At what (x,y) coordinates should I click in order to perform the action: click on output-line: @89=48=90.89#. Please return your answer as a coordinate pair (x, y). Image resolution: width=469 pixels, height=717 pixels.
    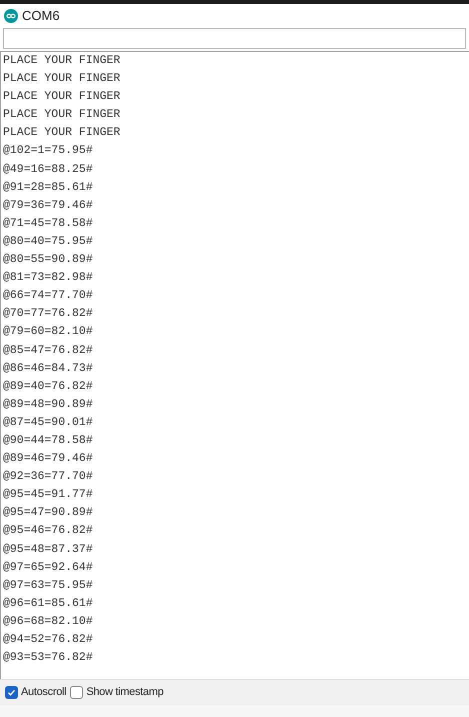
    Looking at the image, I should click on (48, 404).